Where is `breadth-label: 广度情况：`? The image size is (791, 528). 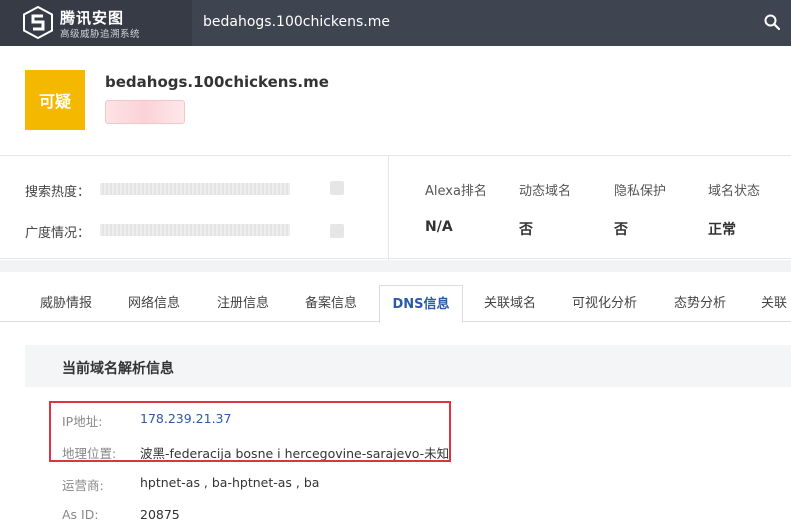 breadth-label: 广度情况： is located at coordinates (58, 233).